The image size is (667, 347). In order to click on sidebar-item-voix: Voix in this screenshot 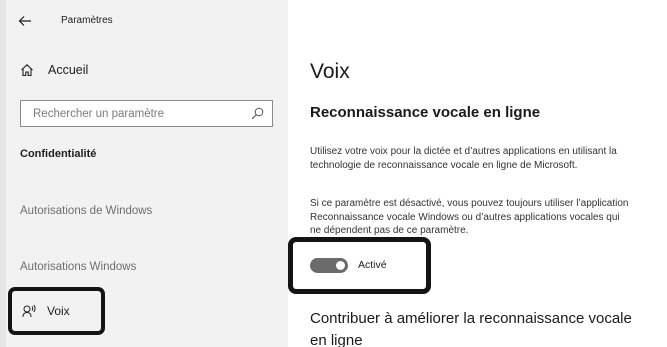, I will do `click(56, 311)`.